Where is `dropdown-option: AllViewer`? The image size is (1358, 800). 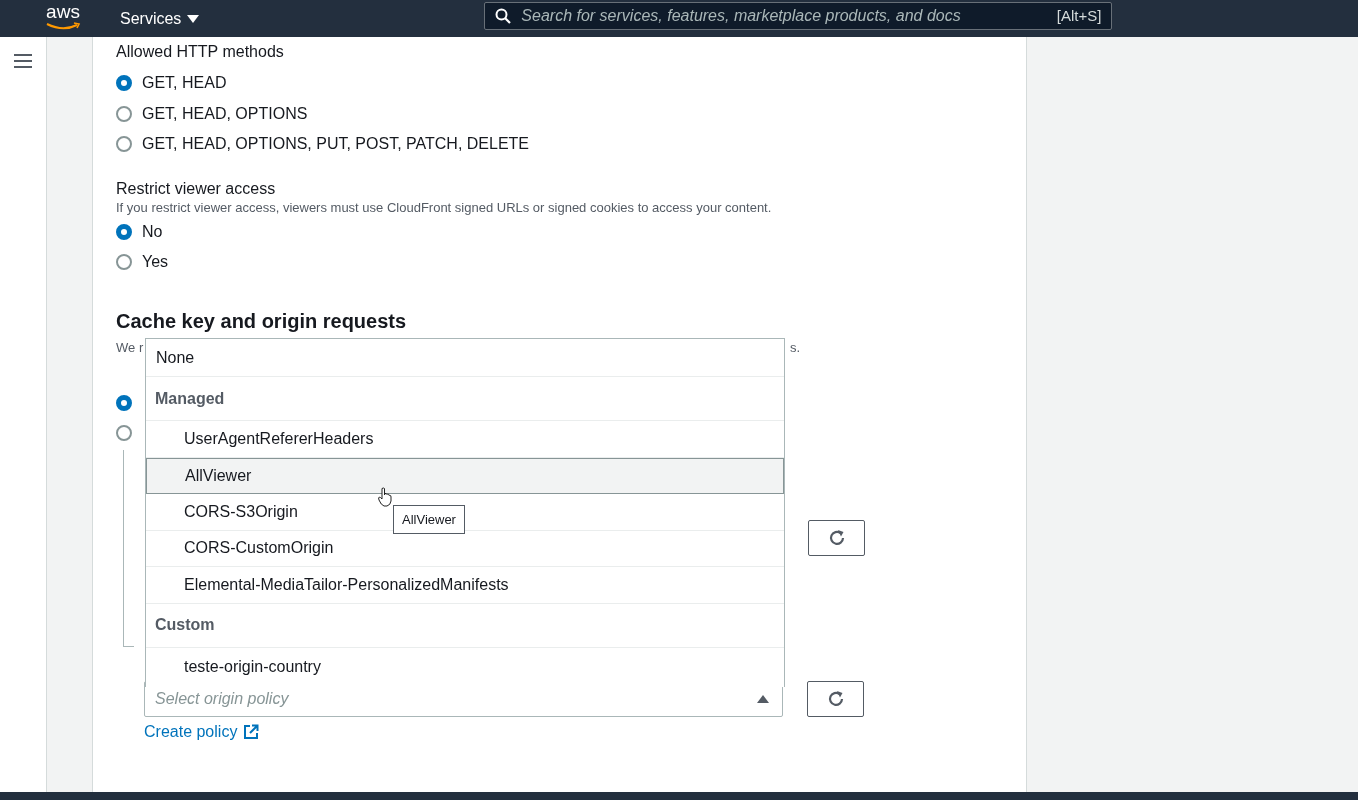
dropdown-option: AllViewer is located at coordinates (465, 475).